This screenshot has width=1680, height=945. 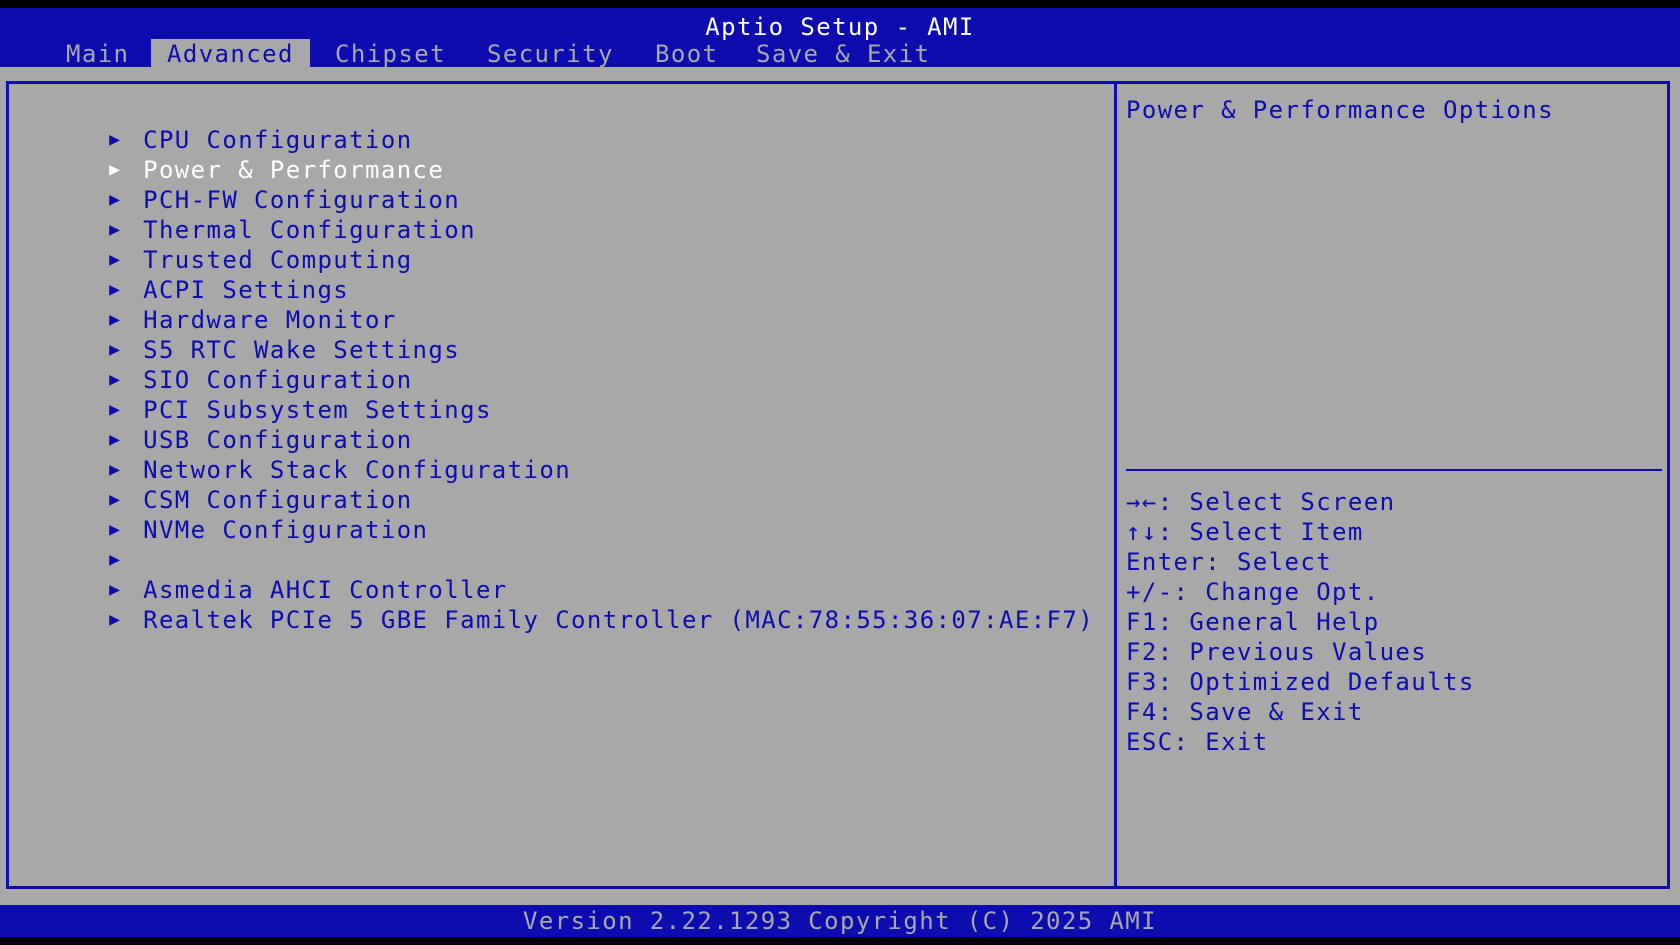 What do you see at coordinates (840, 27) in the screenshot?
I see `setup-title: Aptio Setup - AMI` at bounding box center [840, 27].